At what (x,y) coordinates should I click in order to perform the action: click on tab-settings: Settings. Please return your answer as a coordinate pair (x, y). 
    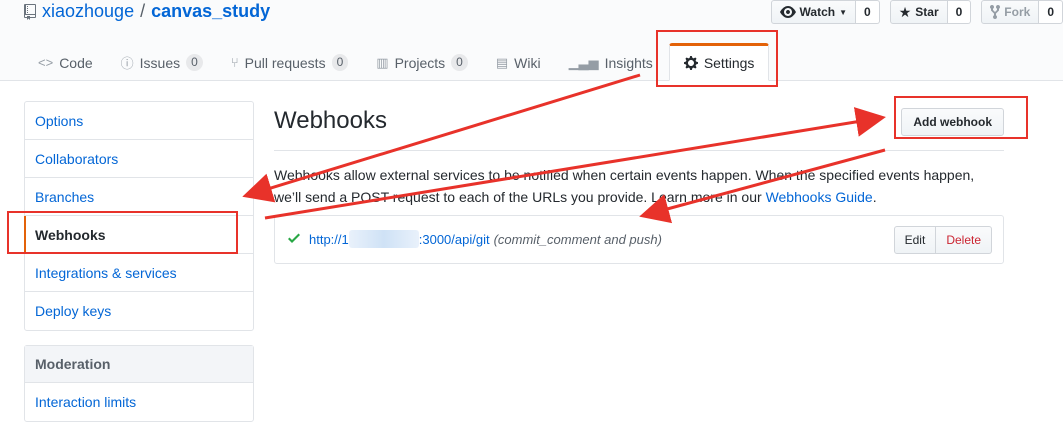
    Looking at the image, I should click on (719, 62).